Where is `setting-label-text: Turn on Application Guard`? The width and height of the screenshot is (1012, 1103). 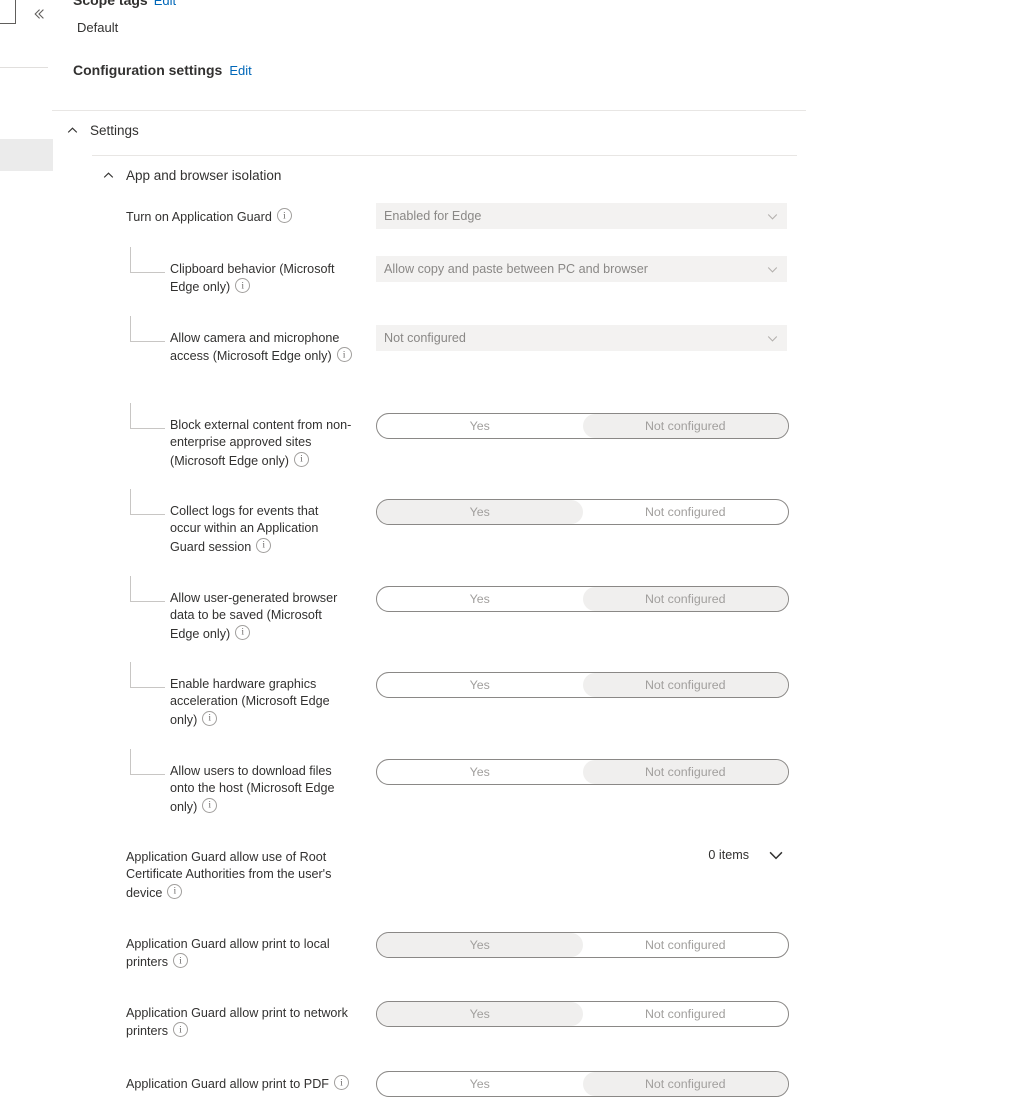 setting-label-text: Turn on Application Guard is located at coordinates (199, 217).